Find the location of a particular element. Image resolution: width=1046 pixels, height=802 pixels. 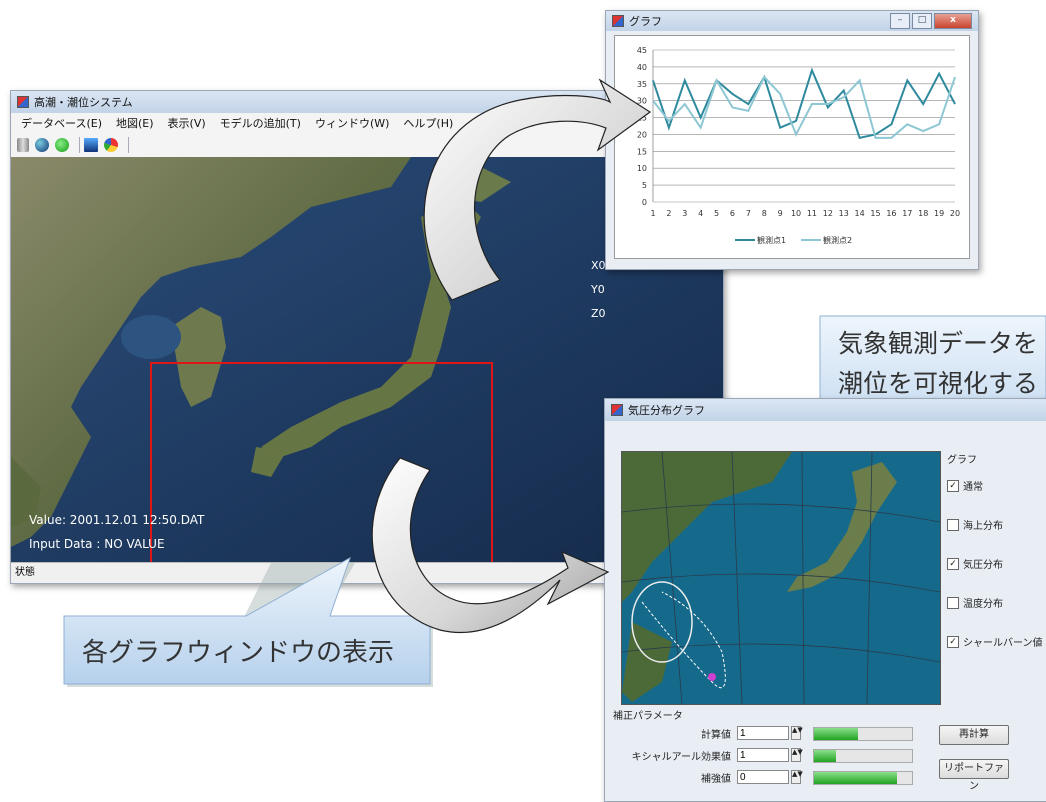

menu-help: ヘルプ(H) is located at coordinates (428, 123).